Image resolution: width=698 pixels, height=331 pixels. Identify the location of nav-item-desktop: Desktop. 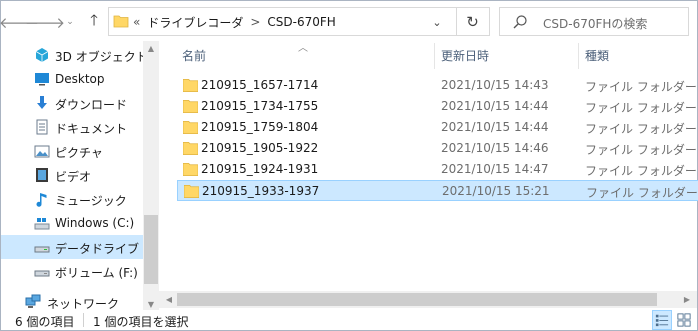
(72, 79).